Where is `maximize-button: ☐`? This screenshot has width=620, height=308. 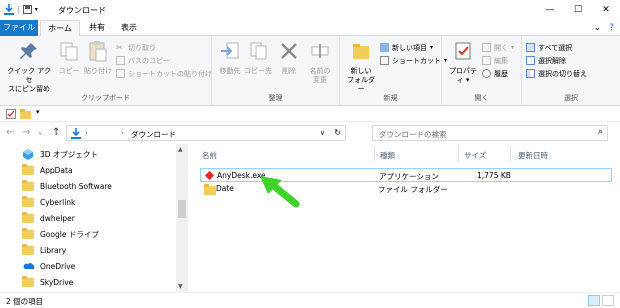
maximize-button: ☐ is located at coordinates (578, 10).